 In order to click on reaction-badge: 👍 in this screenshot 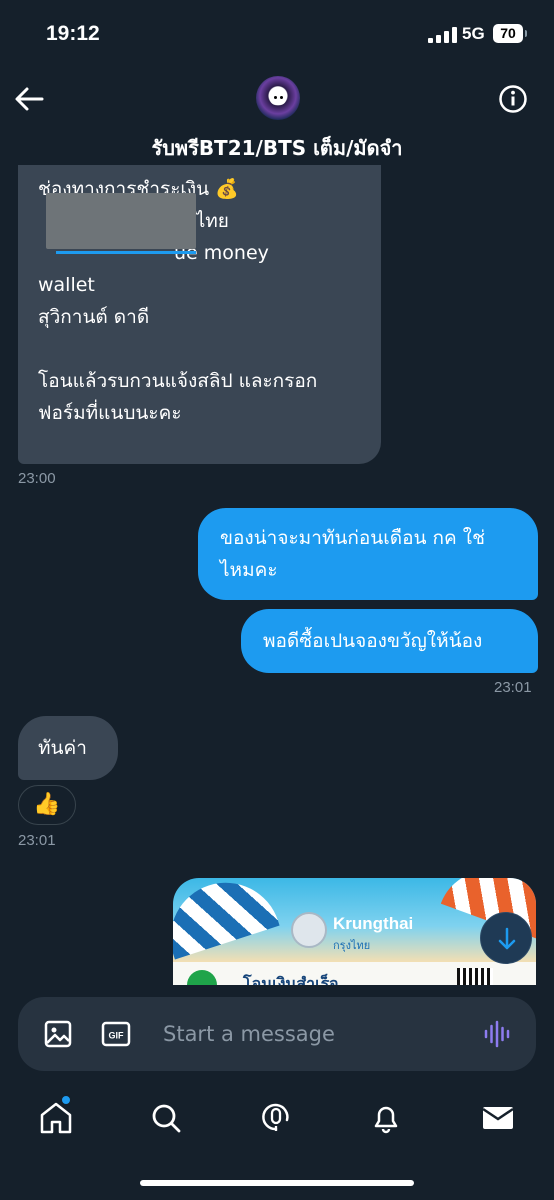, I will do `click(47, 805)`.